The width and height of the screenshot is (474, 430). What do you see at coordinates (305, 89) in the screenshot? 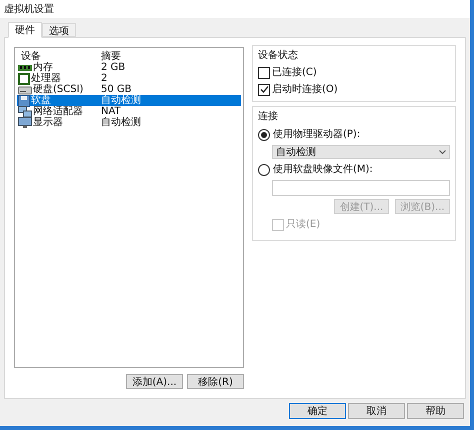
I see `checkbox-label: 启动时连接(O)` at bounding box center [305, 89].